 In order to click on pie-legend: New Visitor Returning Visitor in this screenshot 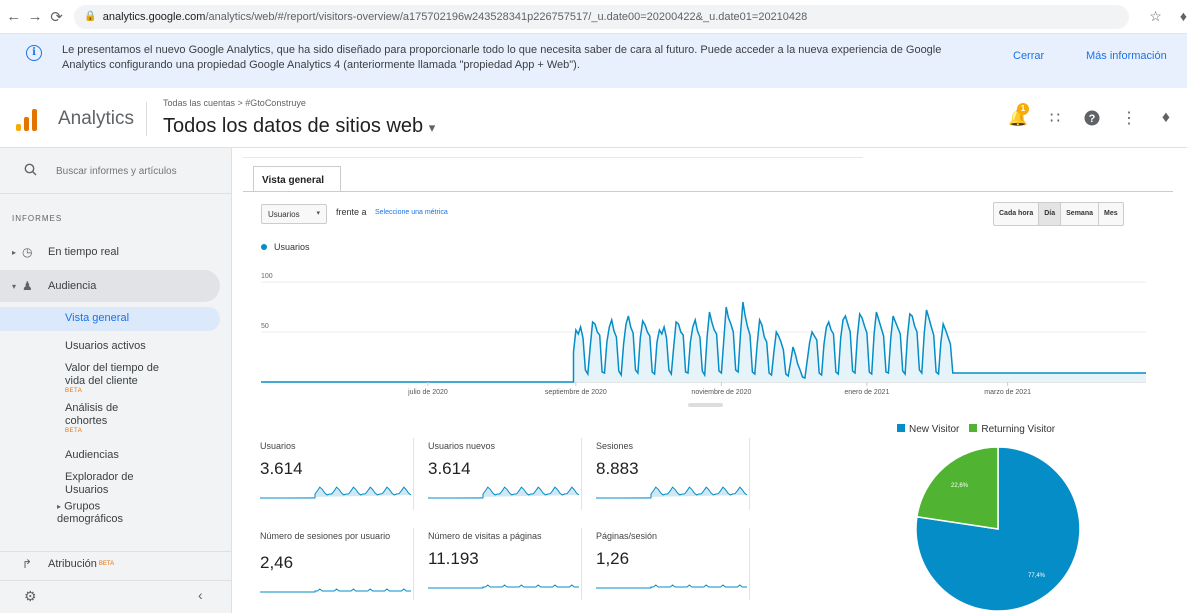, I will do `click(976, 429)`.